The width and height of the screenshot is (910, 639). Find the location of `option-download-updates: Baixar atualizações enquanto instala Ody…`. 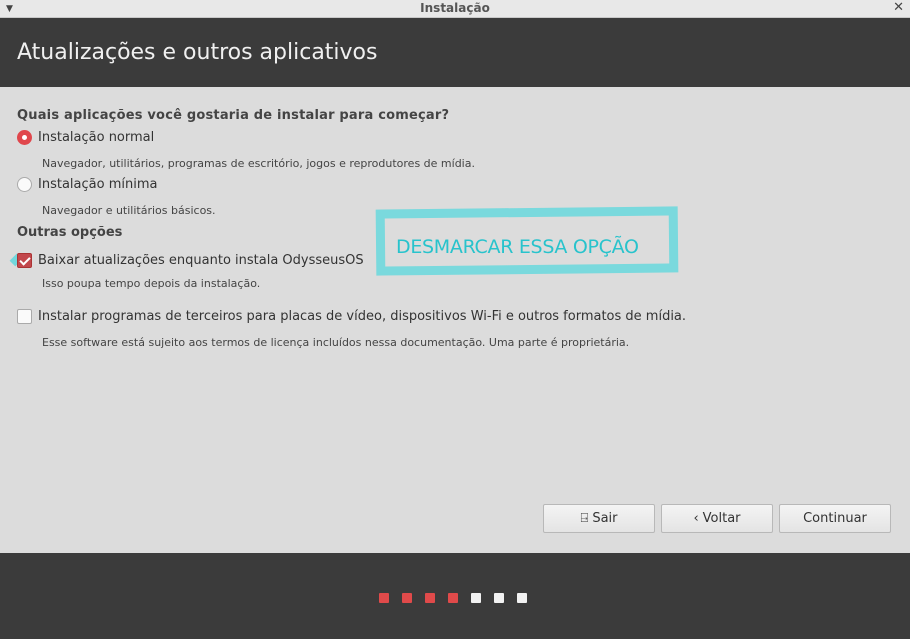

option-download-updates: Baixar atualizações enquanto instala Ody… is located at coordinates (186, 260).